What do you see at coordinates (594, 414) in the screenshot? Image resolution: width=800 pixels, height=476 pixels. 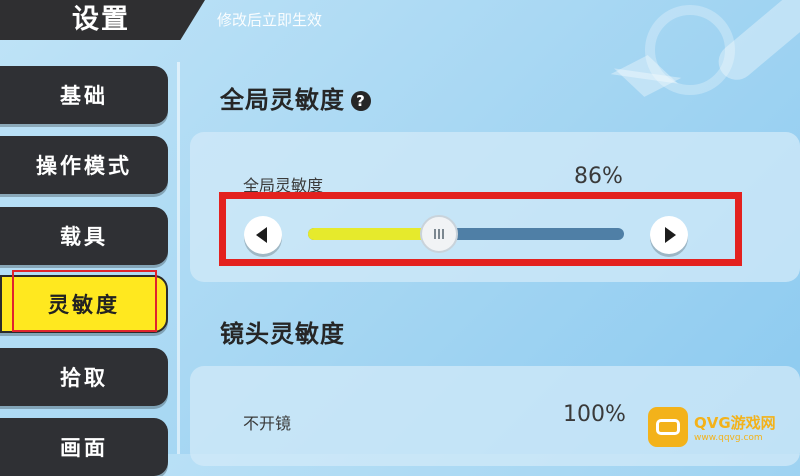 I see `row-value: 100%` at bounding box center [594, 414].